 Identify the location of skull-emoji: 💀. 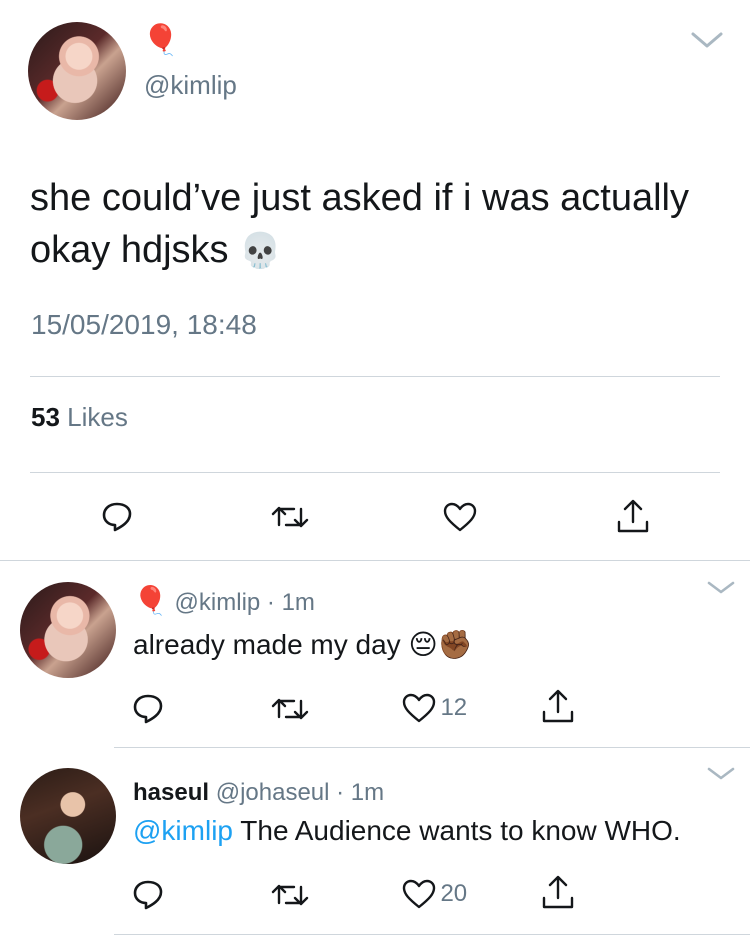
(260, 251).